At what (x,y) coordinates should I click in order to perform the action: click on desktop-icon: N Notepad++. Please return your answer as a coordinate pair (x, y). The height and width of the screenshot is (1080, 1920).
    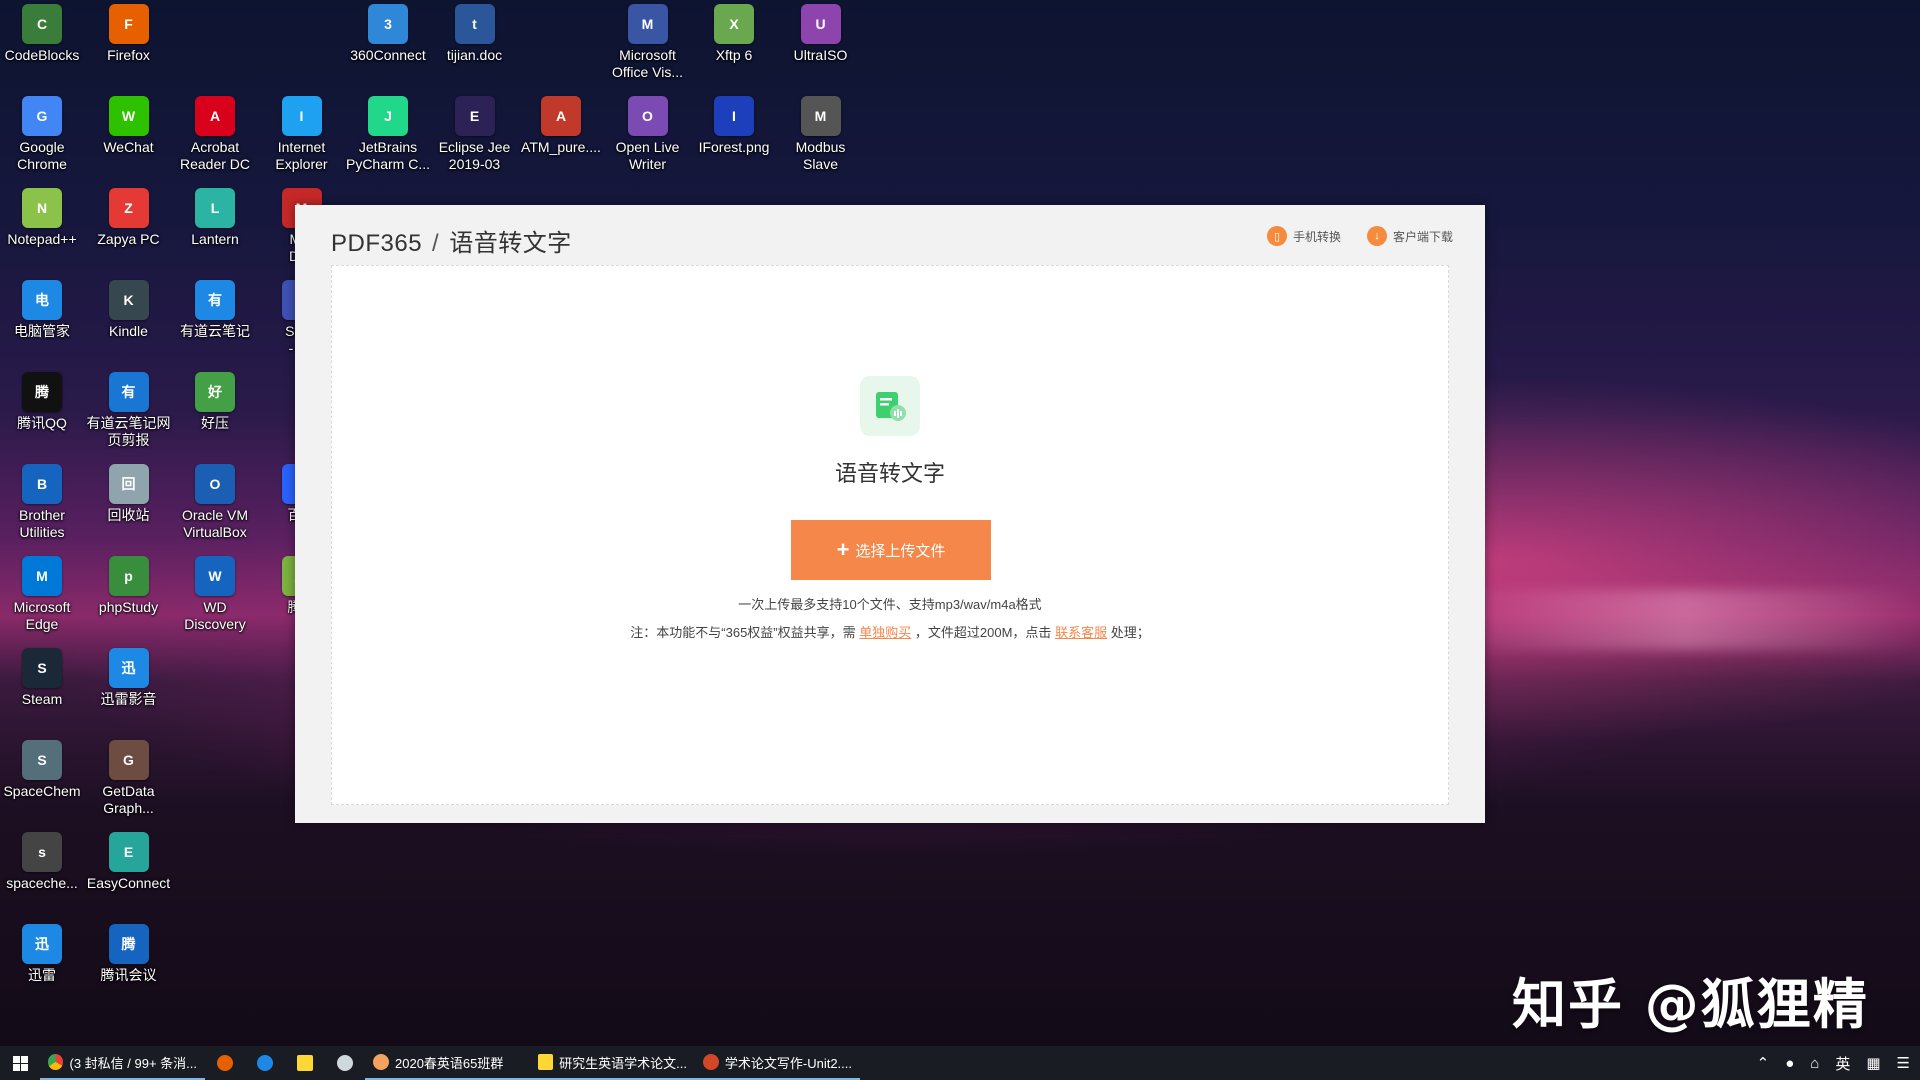
    Looking at the image, I should click on (42, 218).